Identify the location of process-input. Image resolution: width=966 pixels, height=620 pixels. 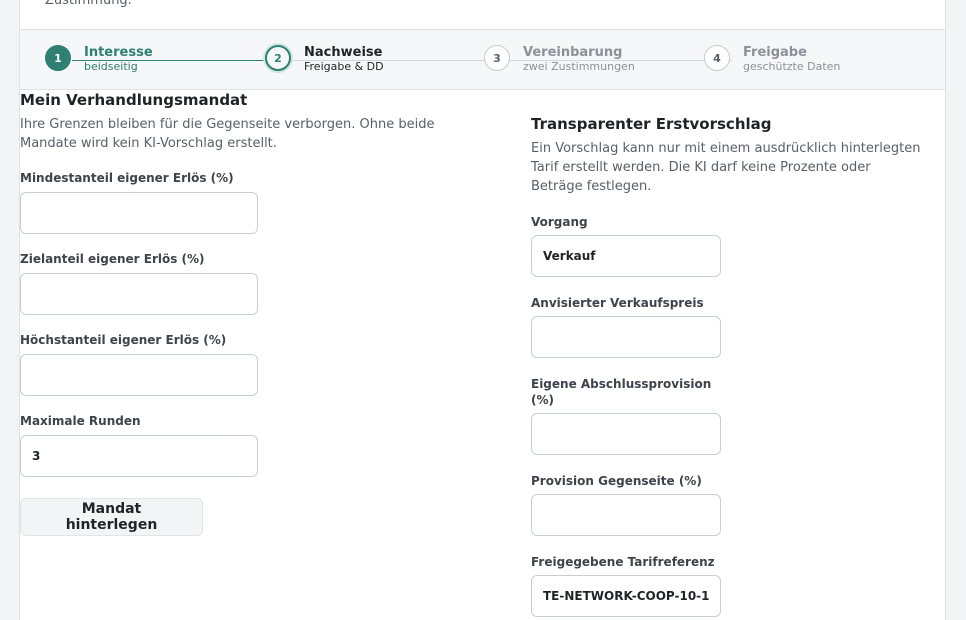
(626, 256).